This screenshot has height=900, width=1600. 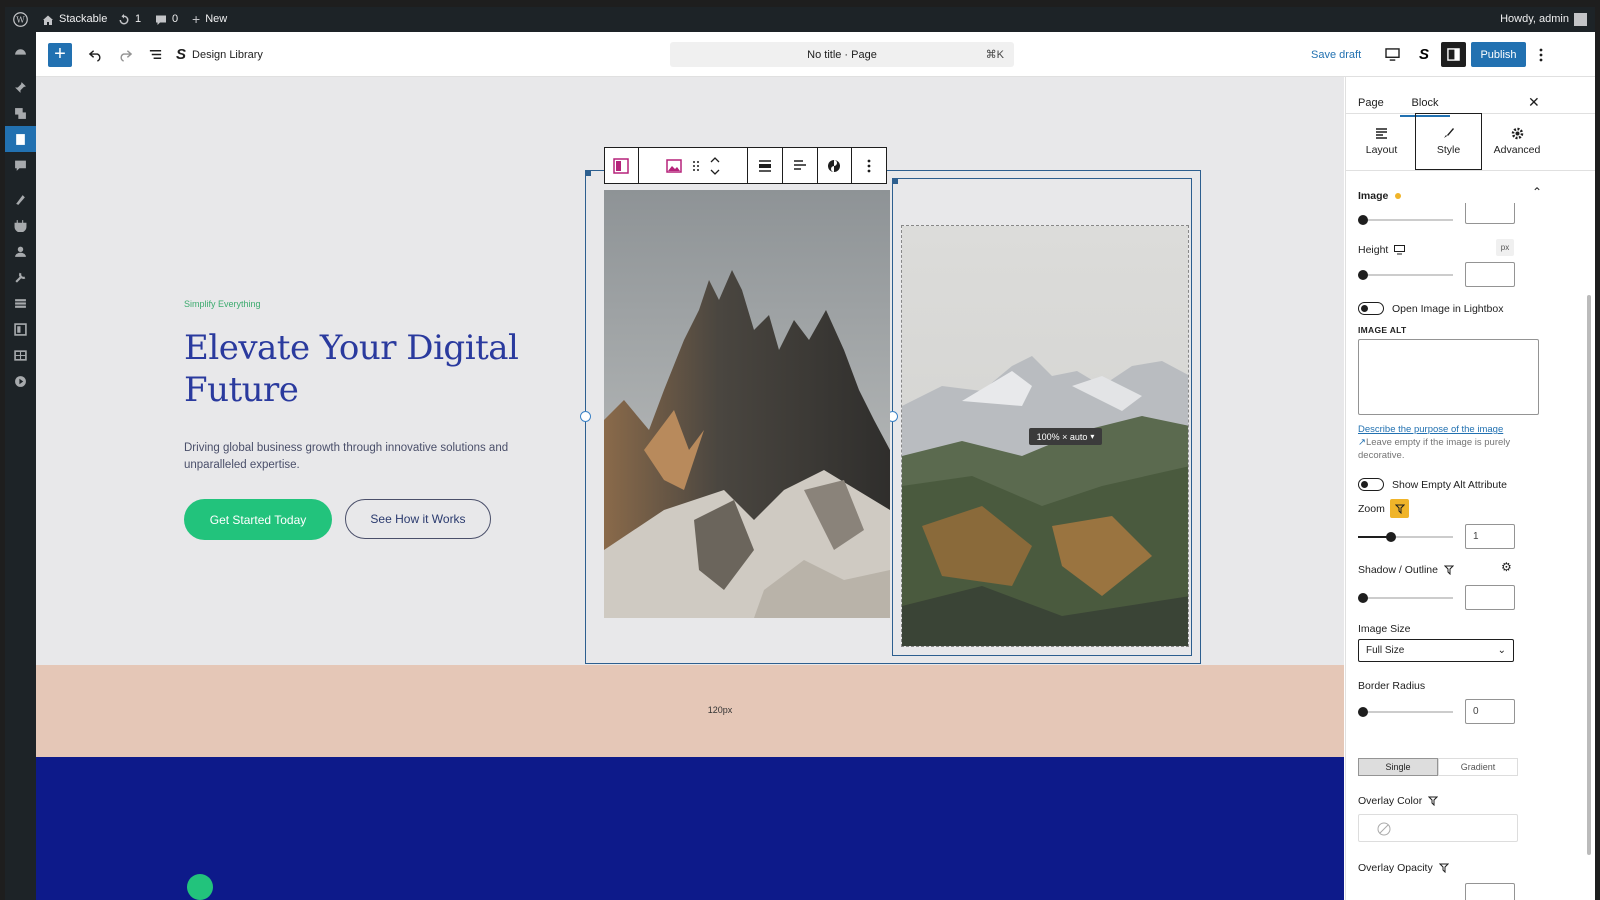 What do you see at coordinates (1541, 54) in the screenshot?
I see `more-options-icon` at bounding box center [1541, 54].